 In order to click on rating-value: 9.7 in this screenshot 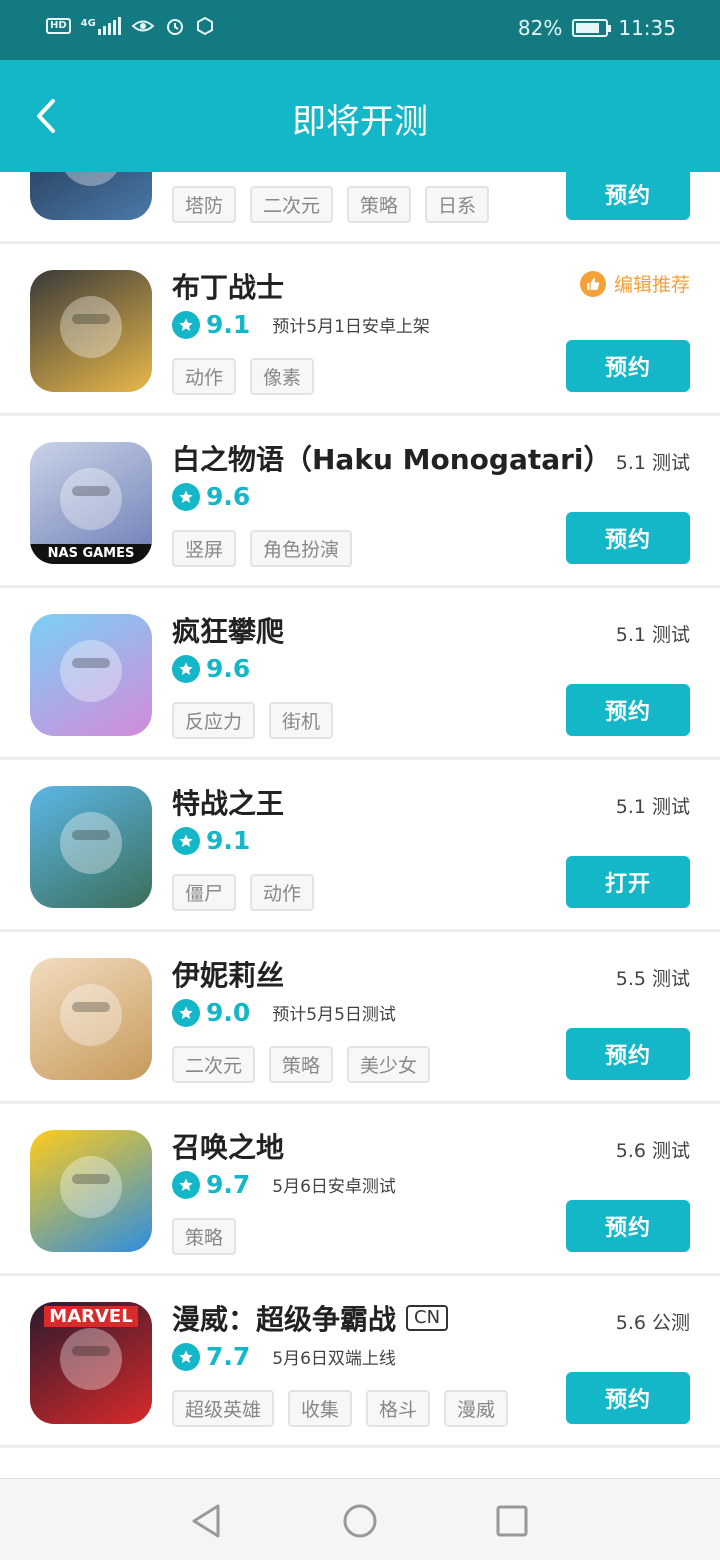, I will do `click(228, 1184)`.